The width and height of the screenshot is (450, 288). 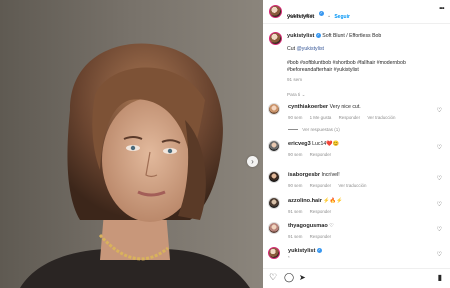 What do you see at coordinates (291, 49) in the screenshot?
I see `cut-label: Cut` at bounding box center [291, 49].